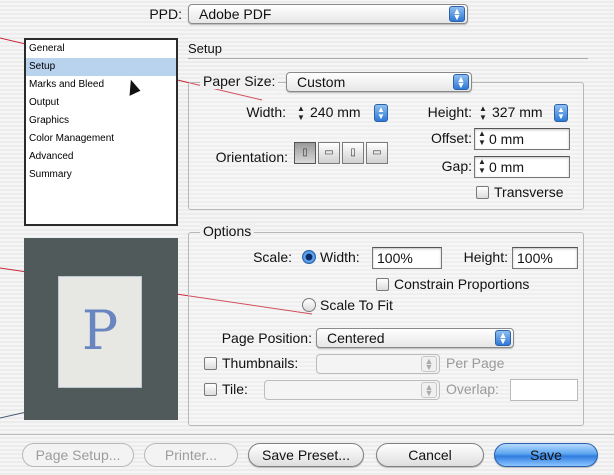  Describe the element at coordinates (381, 113) in the screenshot. I see `width-unit-popup: ▲ ▼` at that location.